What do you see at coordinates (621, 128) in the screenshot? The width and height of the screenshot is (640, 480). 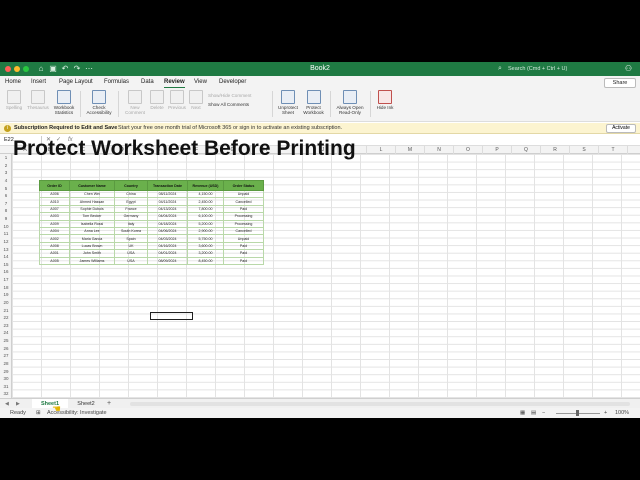 I see `activate-button: Activate` at bounding box center [621, 128].